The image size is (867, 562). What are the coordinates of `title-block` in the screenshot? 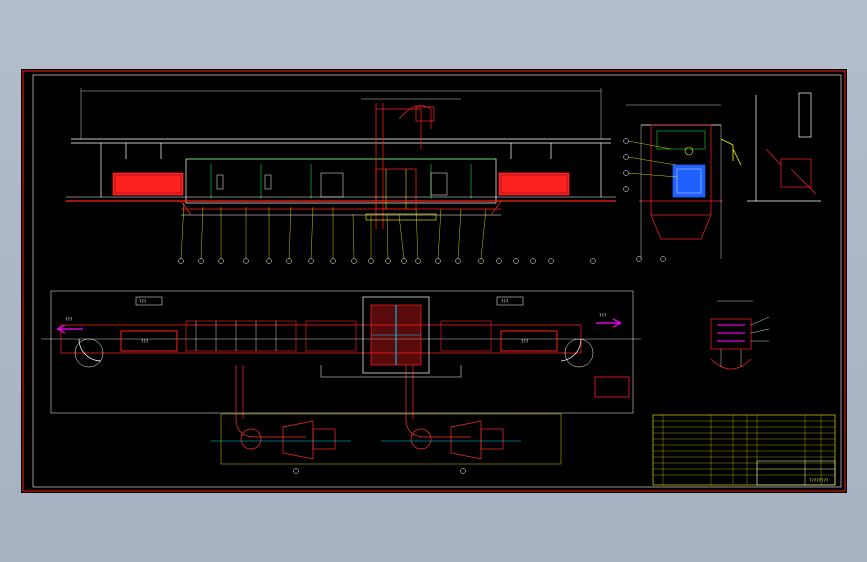 It's located at (744, 450).